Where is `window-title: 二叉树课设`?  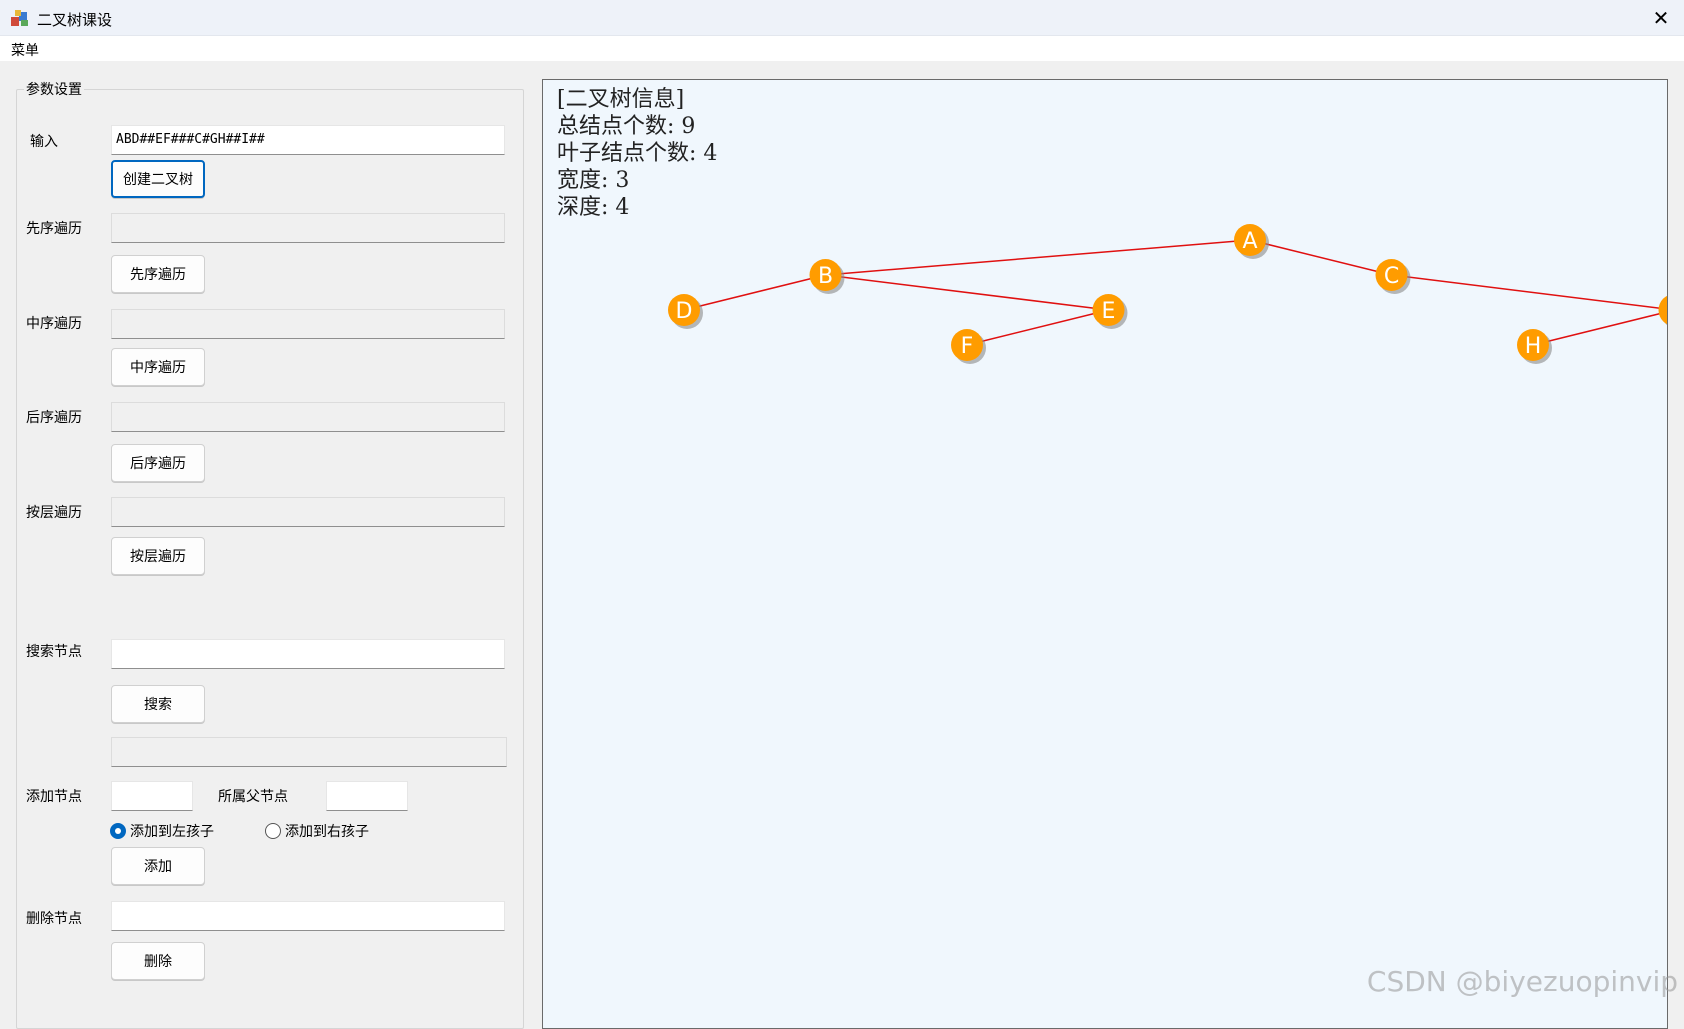
window-title: 二叉树课设 is located at coordinates (75, 20).